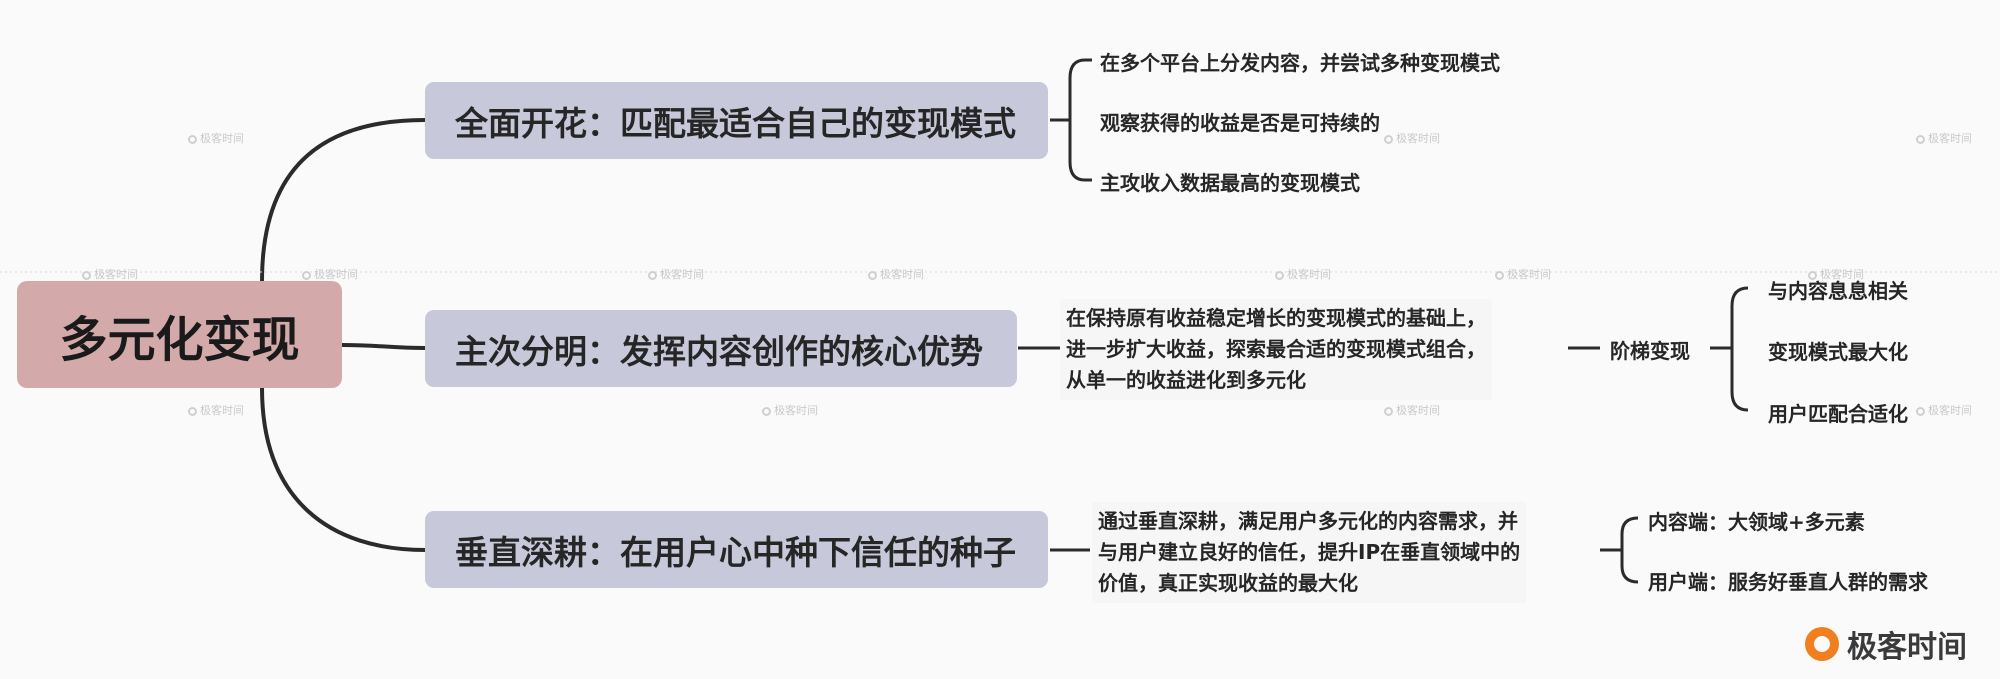 The height and width of the screenshot is (679, 2000). I want to click on branch3-bracket, so click(1629, 550).